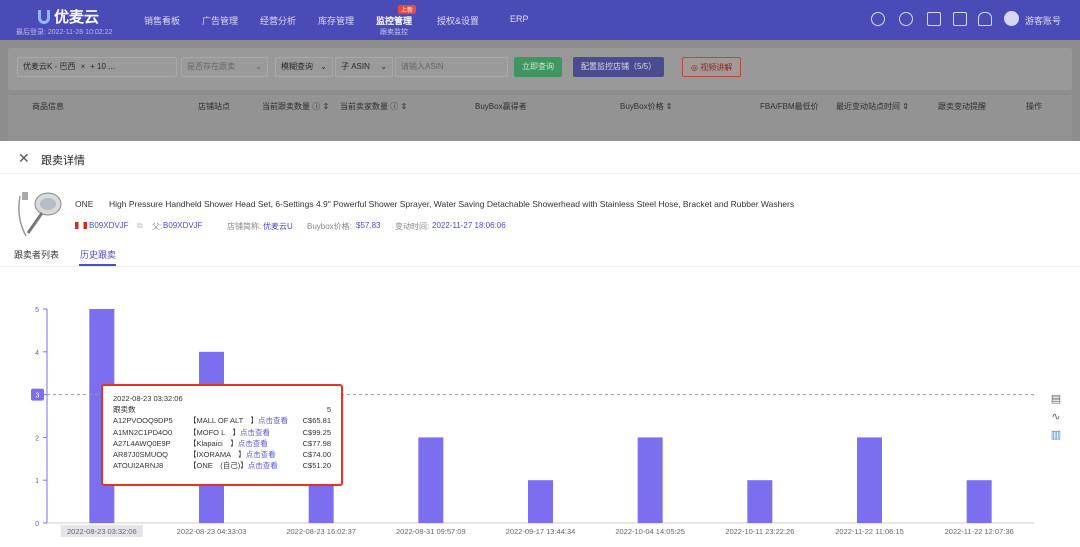 This screenshot has width=1080, height=547. I want to click on config-monitor-button: 配置监控店铺（5/5）, so click(619, 67).